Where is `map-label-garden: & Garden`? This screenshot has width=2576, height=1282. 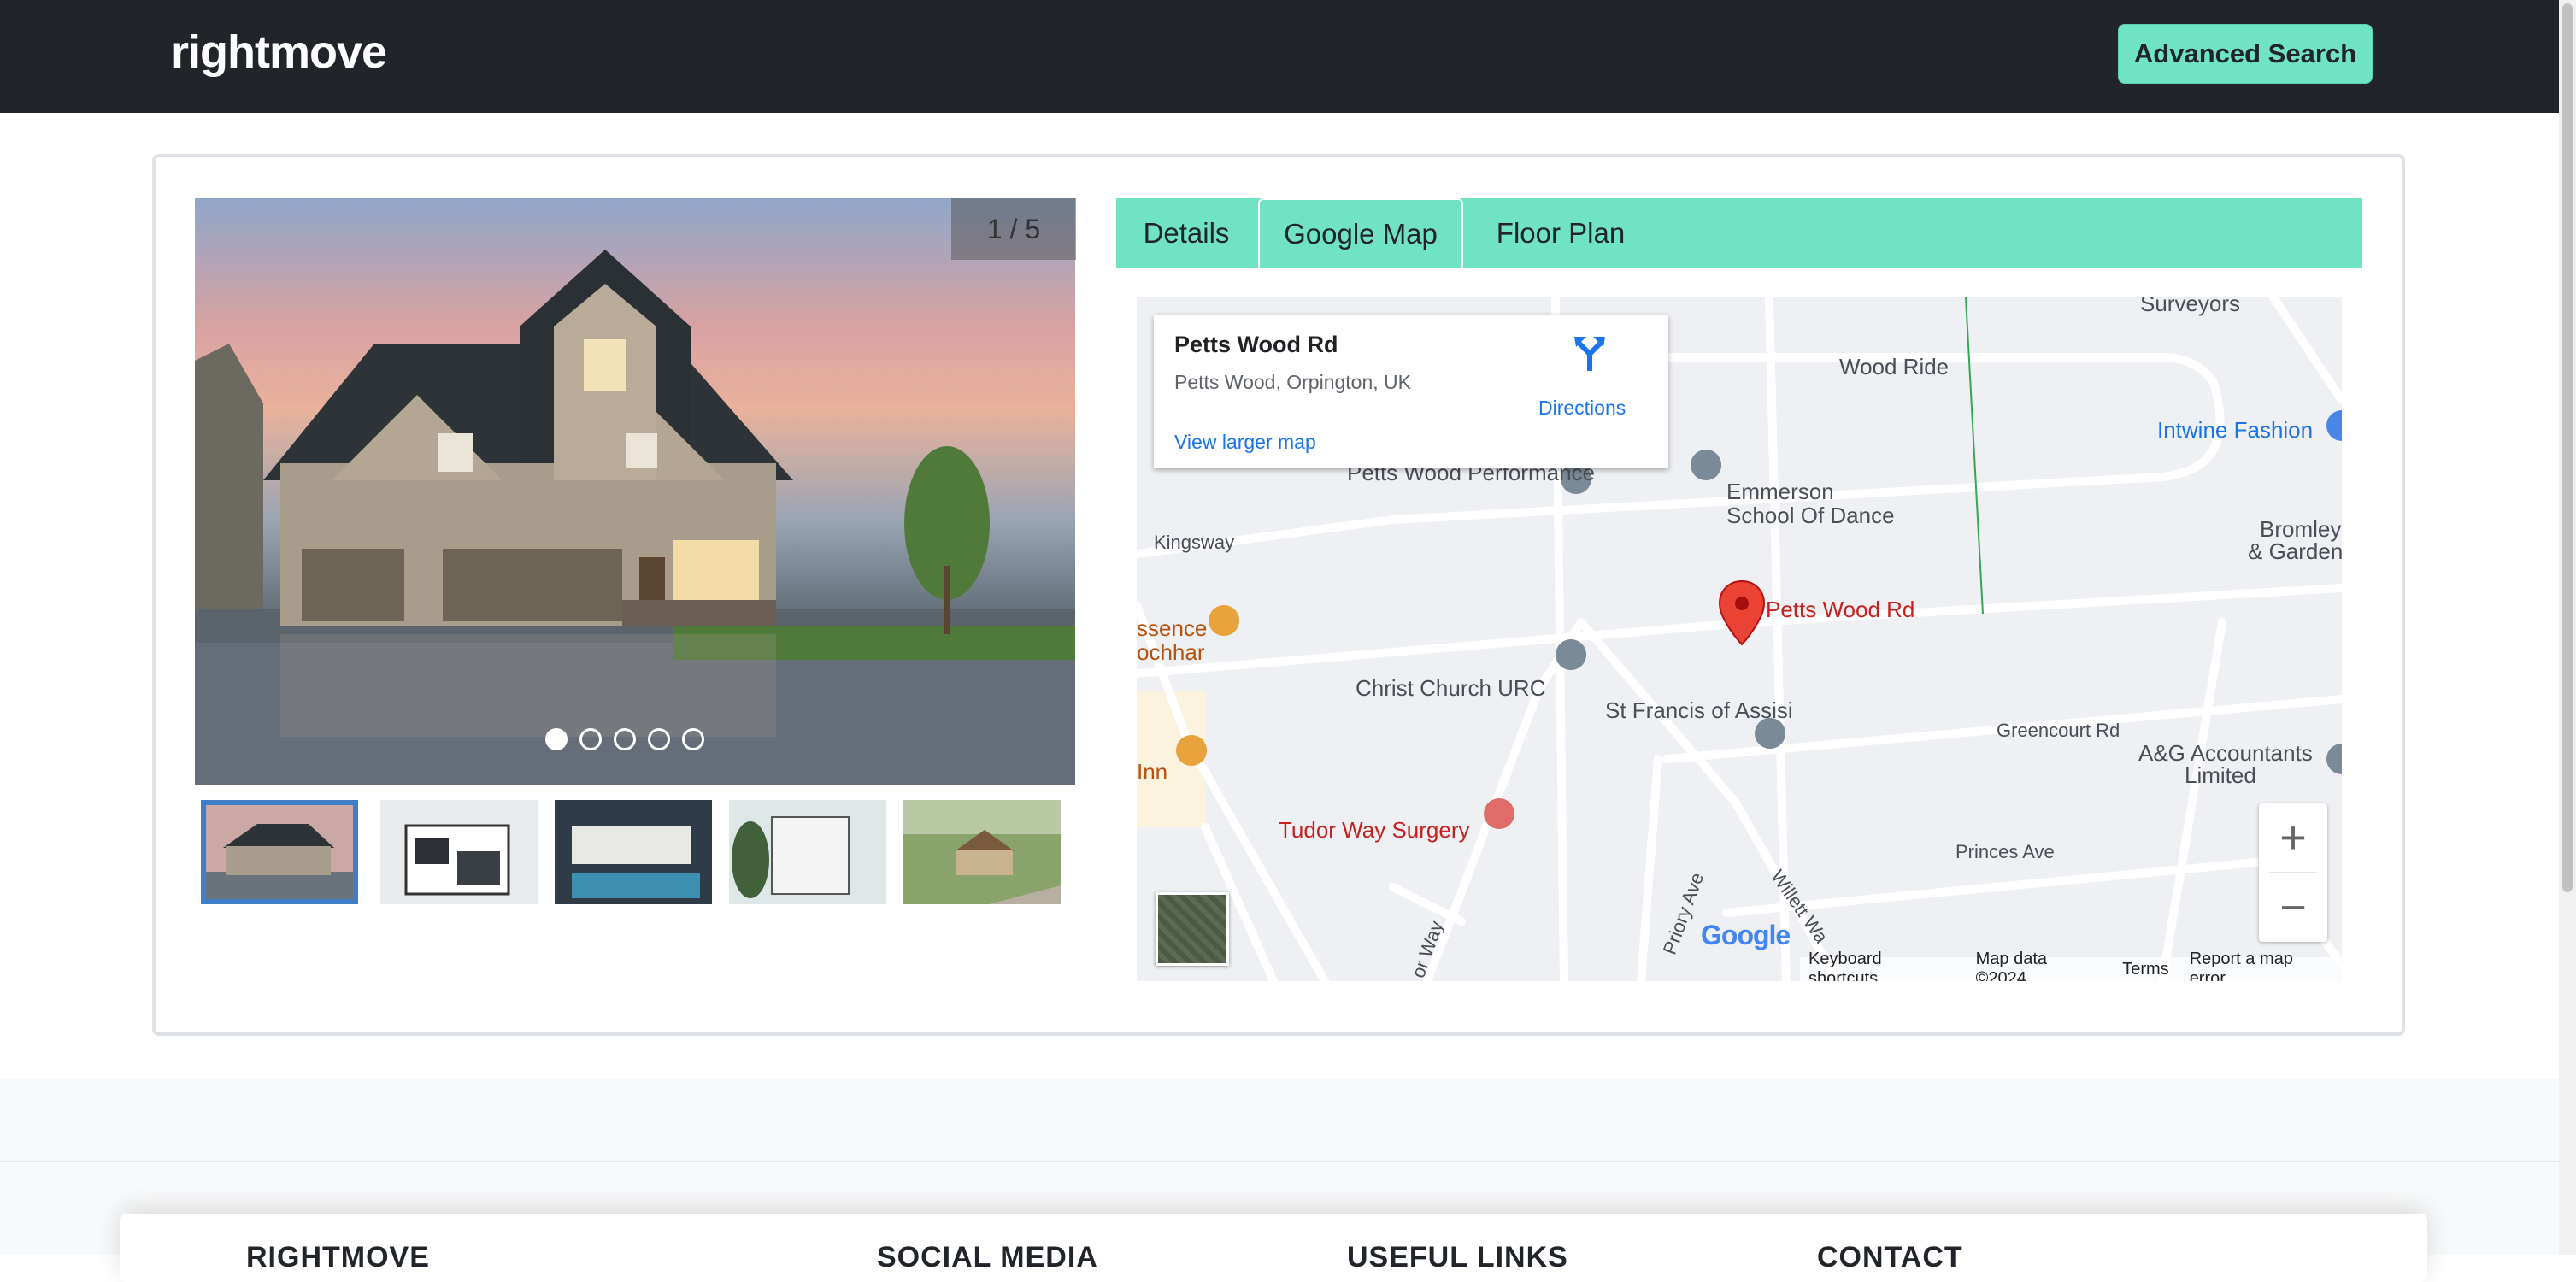 map-label-garden: & Garden is located at coordinates (2295, 551).